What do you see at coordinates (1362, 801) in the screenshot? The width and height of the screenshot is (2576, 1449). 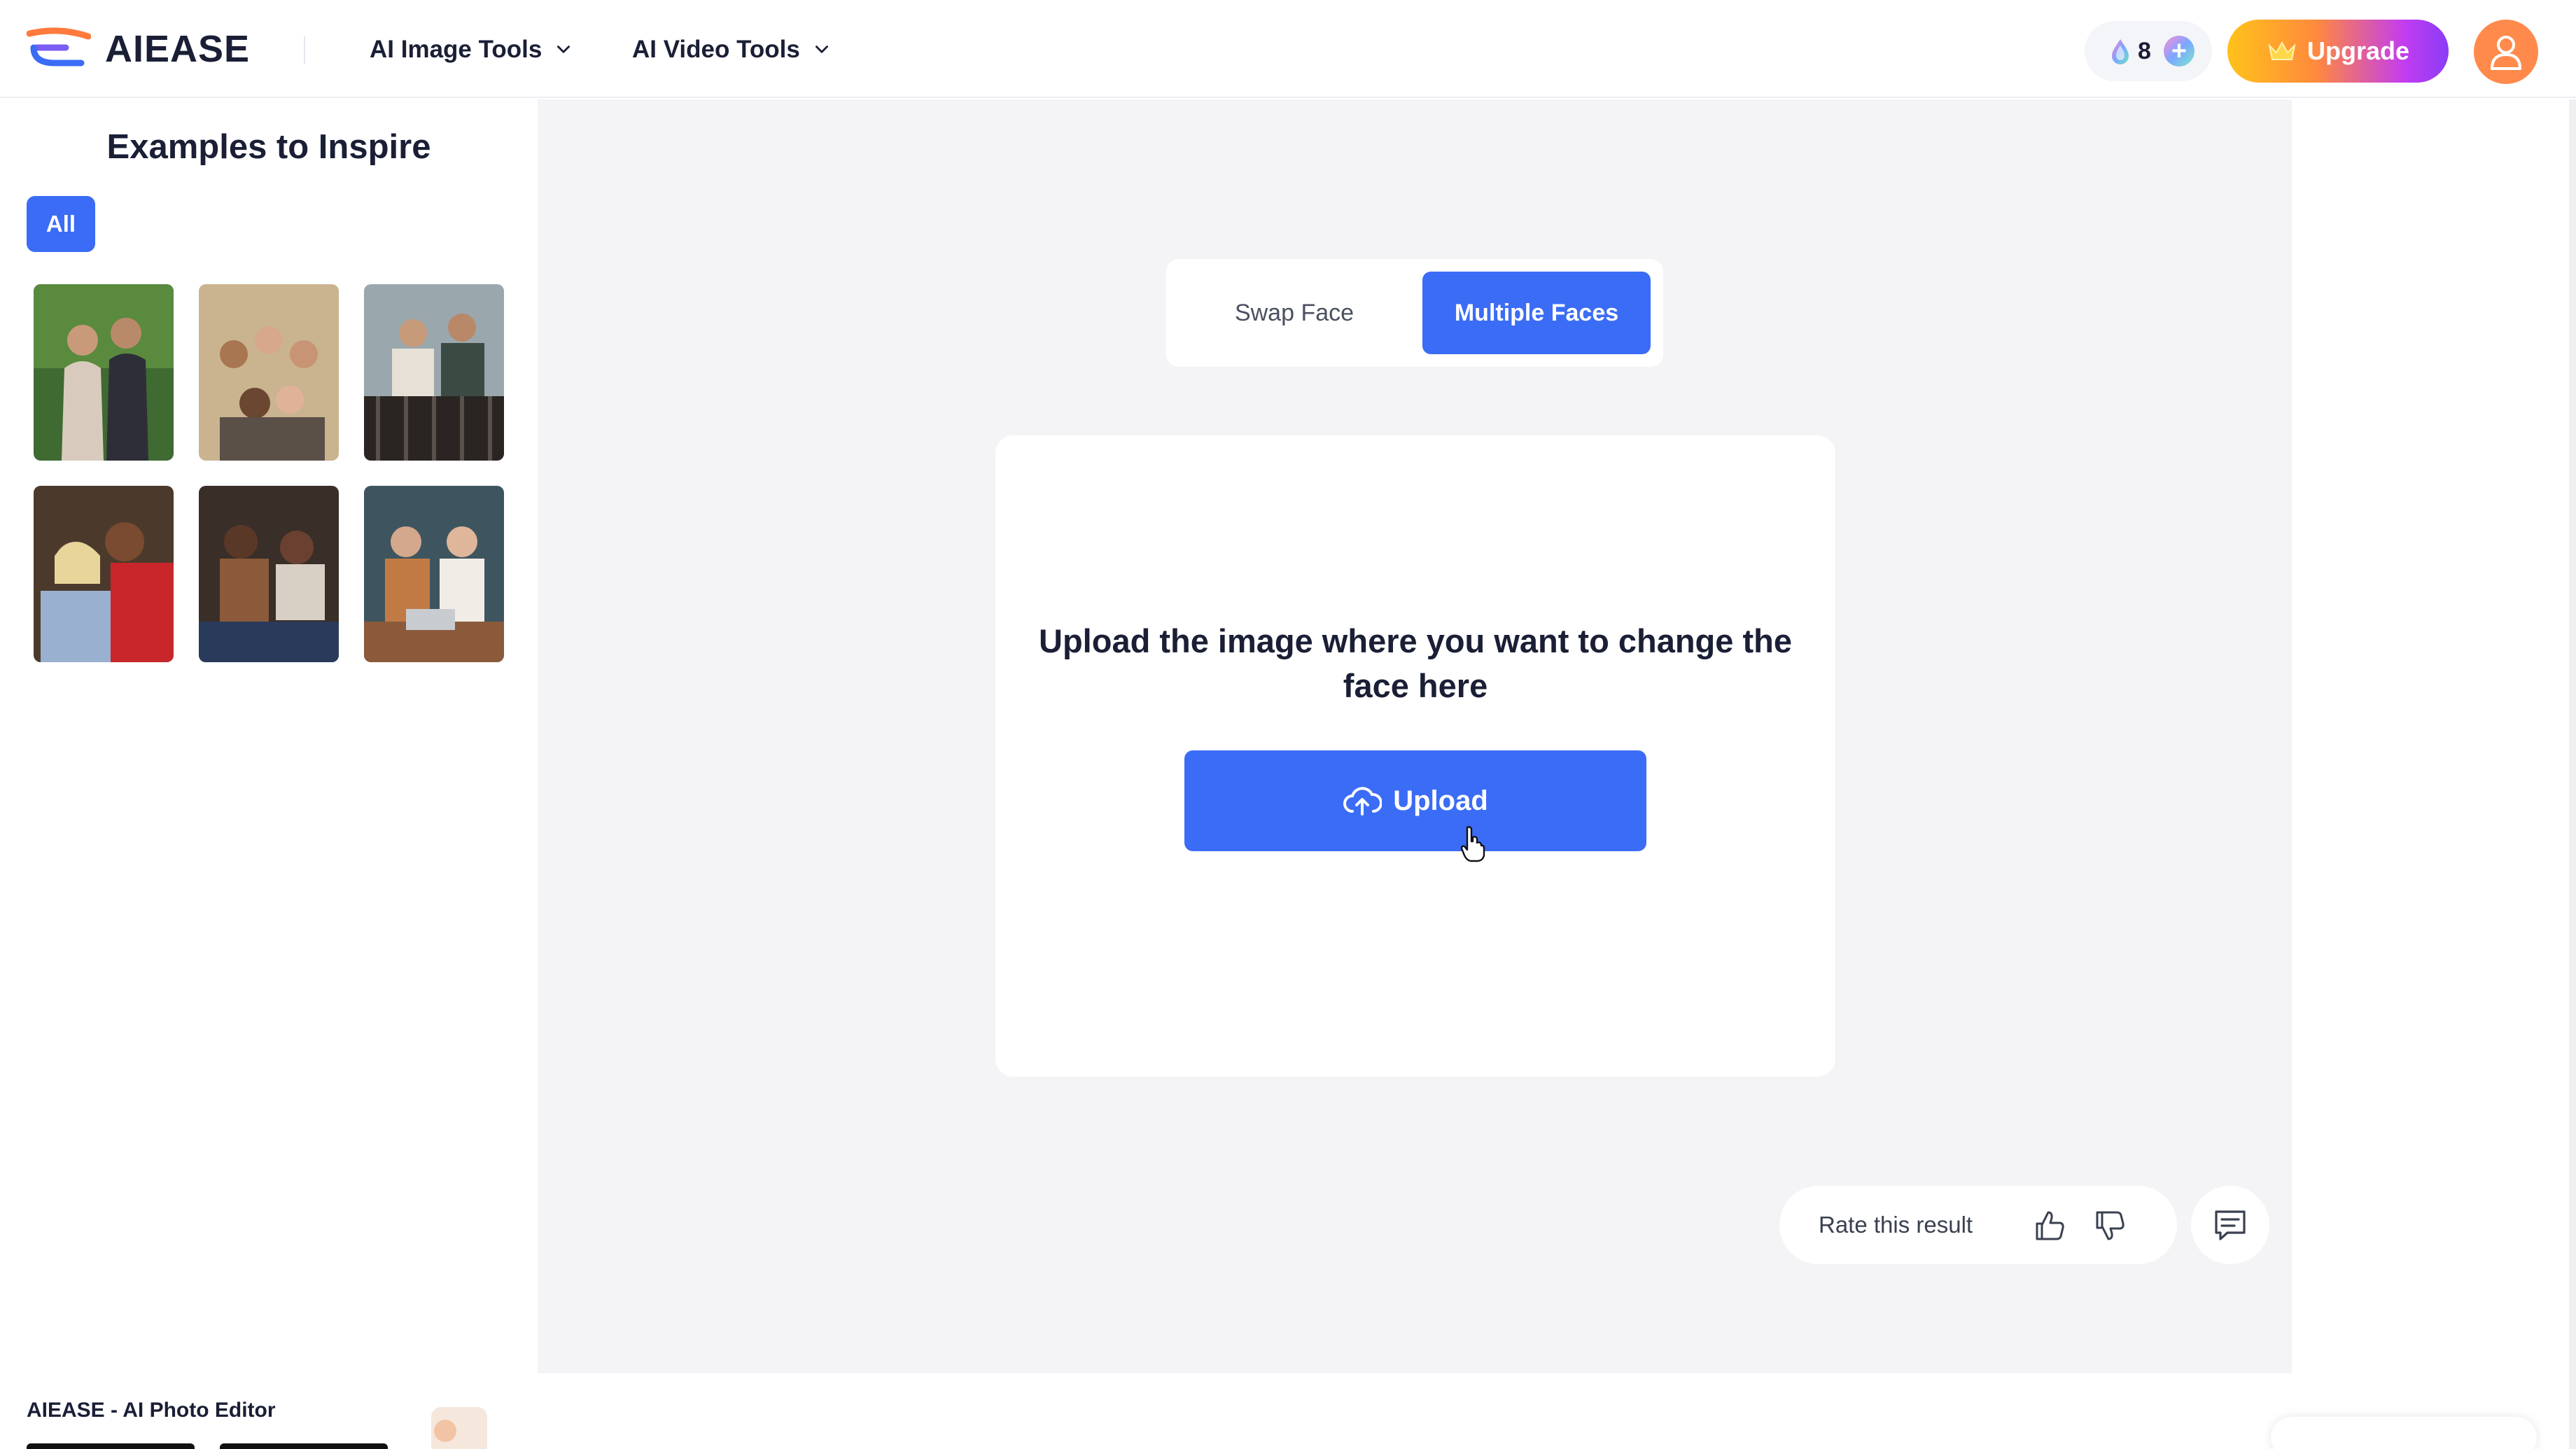 I see `cloud-upload-icon` at bounding box center [1362, 801].